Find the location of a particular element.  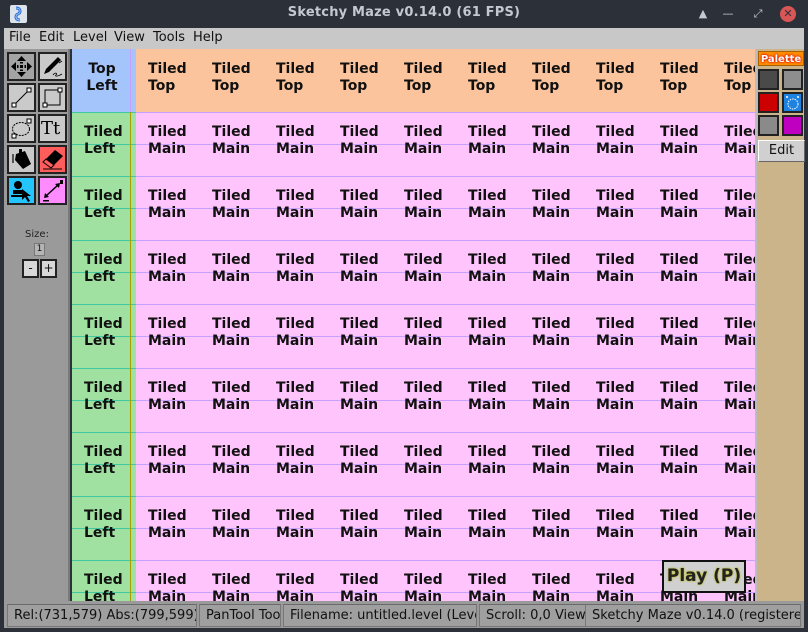

move-arrows-icon is located at coordinates (21, 66).